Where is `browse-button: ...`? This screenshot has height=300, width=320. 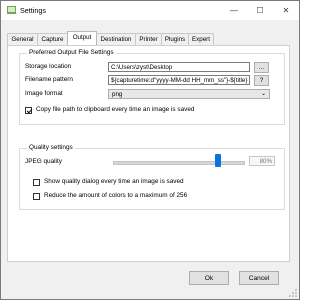
browse-button: ... is located at coordinates (261, 67).